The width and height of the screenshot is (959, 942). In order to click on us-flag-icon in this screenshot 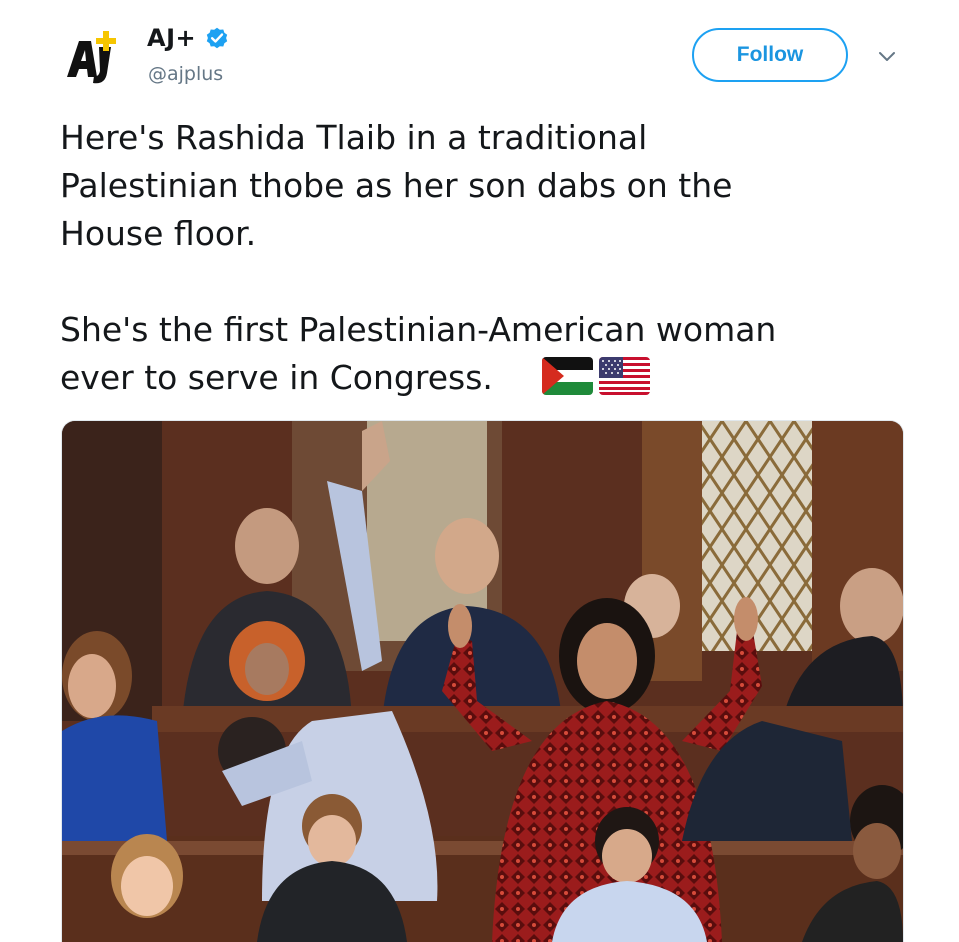, I will do `click(624, 376)`.